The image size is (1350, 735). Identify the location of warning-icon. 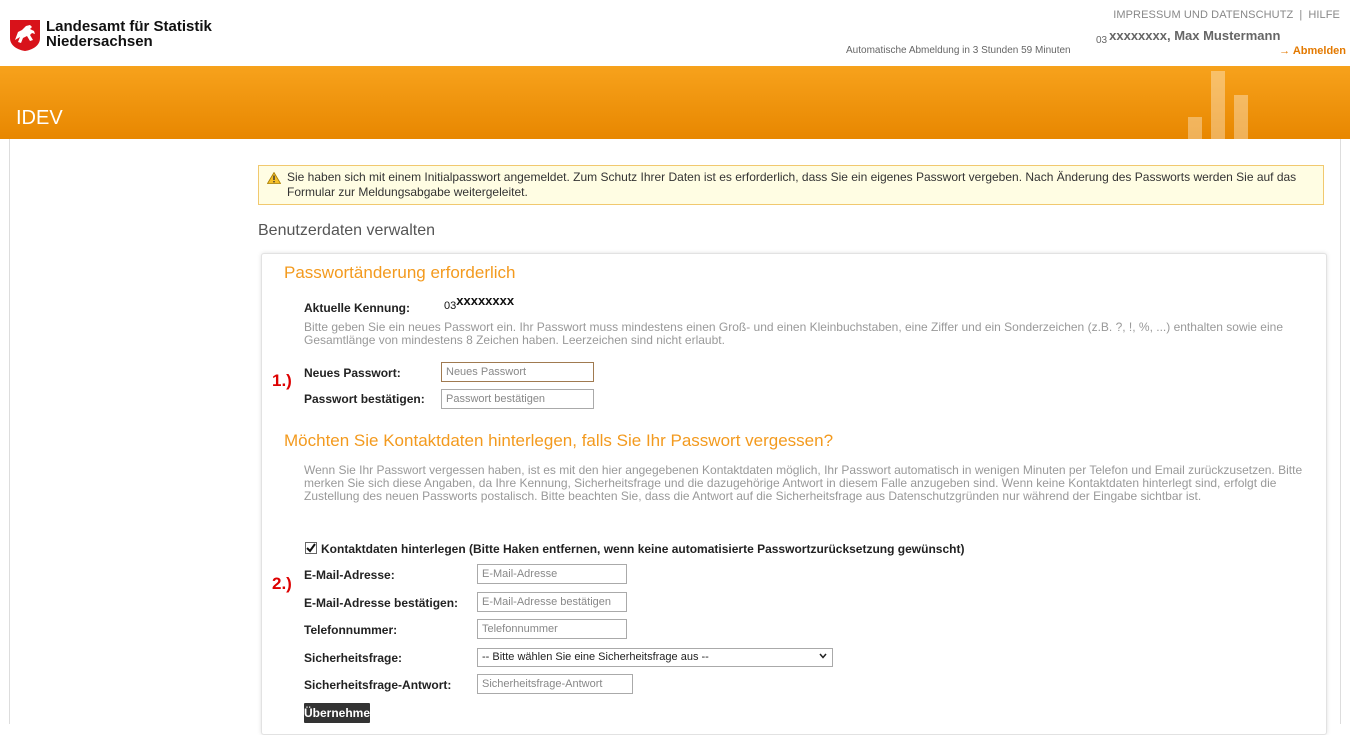
(274, 178).